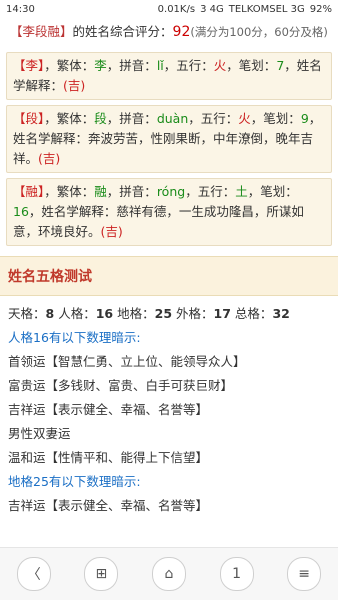 This screenshot has height=600, width=338. What do you see at coordinates (50, 313) in the screenshot?
I see `tian-value: 8` at bounding box center [50, 313].